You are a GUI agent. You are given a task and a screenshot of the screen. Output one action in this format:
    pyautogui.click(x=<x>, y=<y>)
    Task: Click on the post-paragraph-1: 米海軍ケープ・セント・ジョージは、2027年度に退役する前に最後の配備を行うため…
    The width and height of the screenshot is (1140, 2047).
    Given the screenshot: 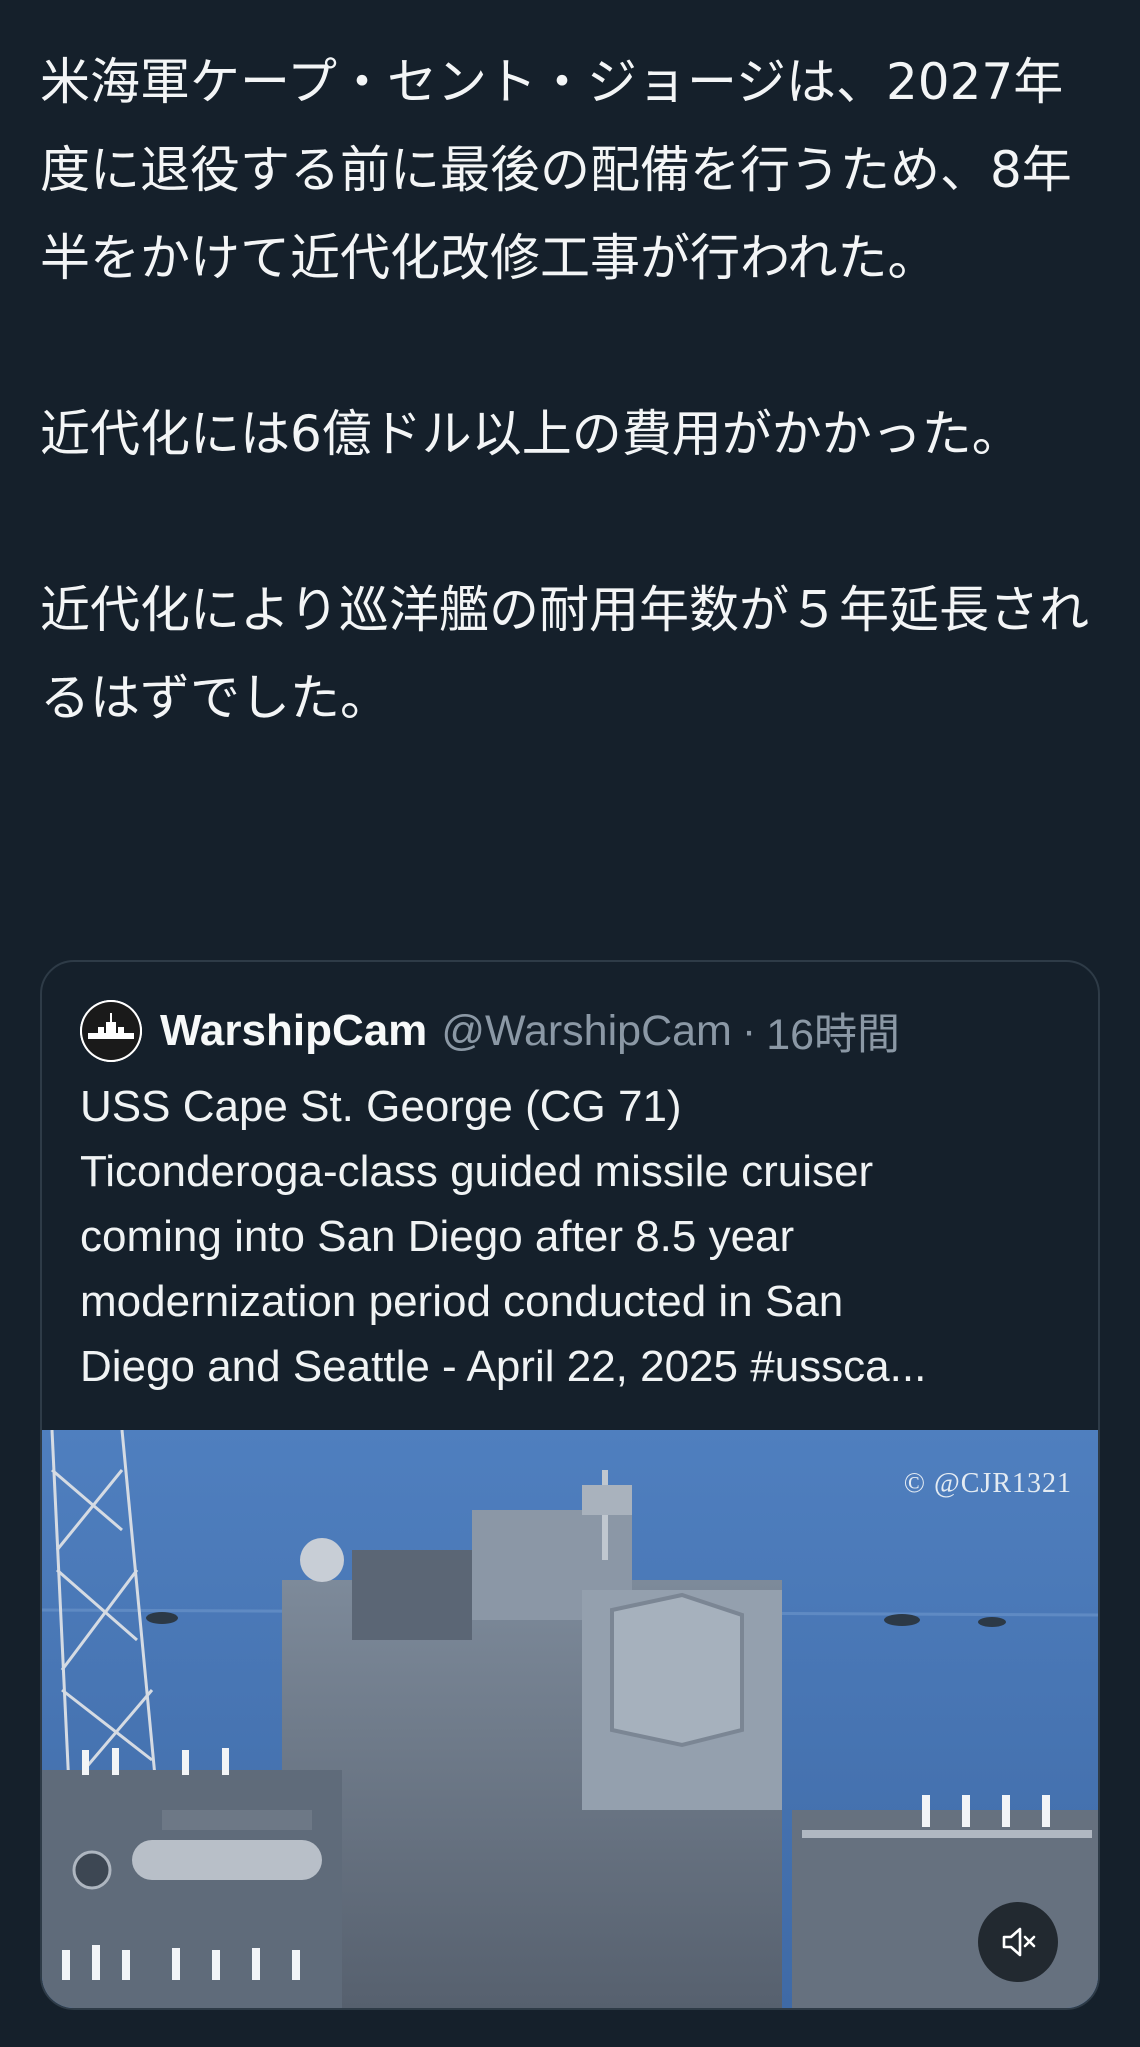 What is the action you would take?
    pyautogui.click(x=556, y=170)
    